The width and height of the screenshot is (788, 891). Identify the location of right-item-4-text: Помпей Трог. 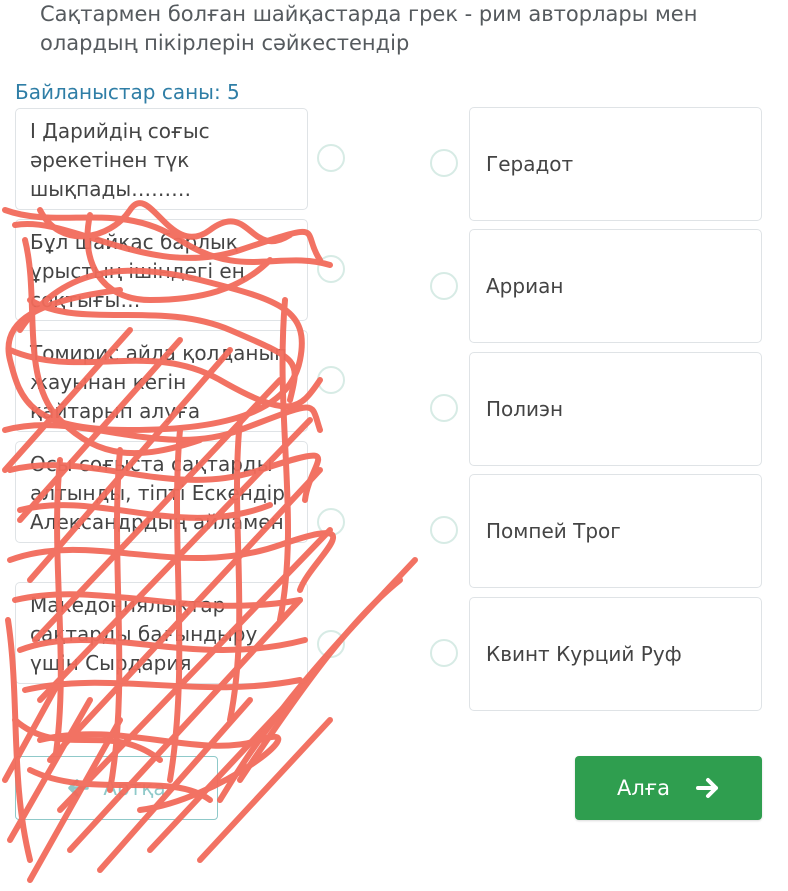
(553, 530).